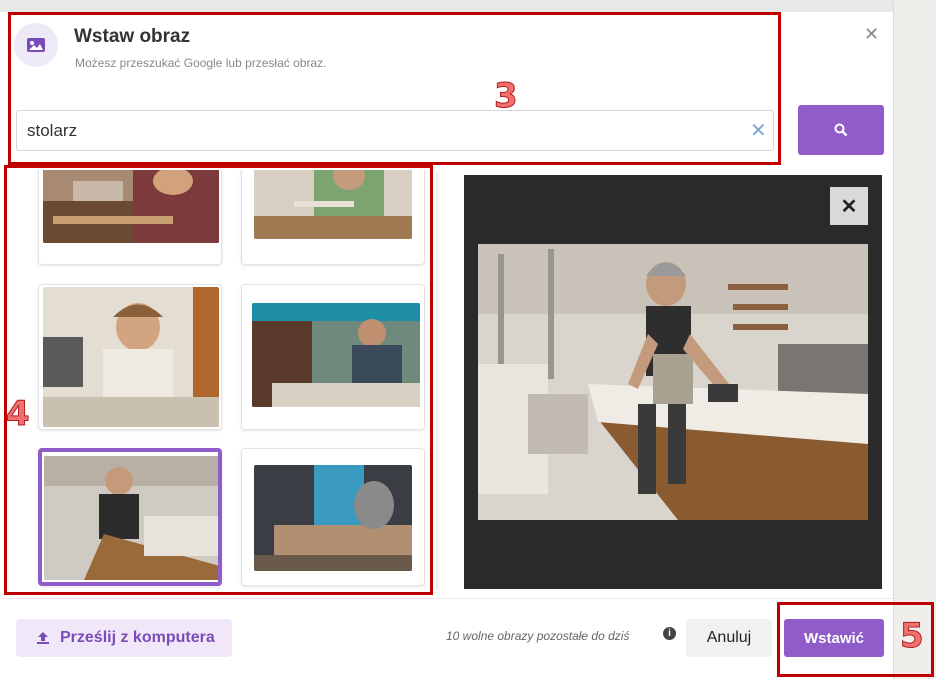 The image size is (936, 679). I want to click on dialog-title: Wstaw obraz, so click(132, 36).